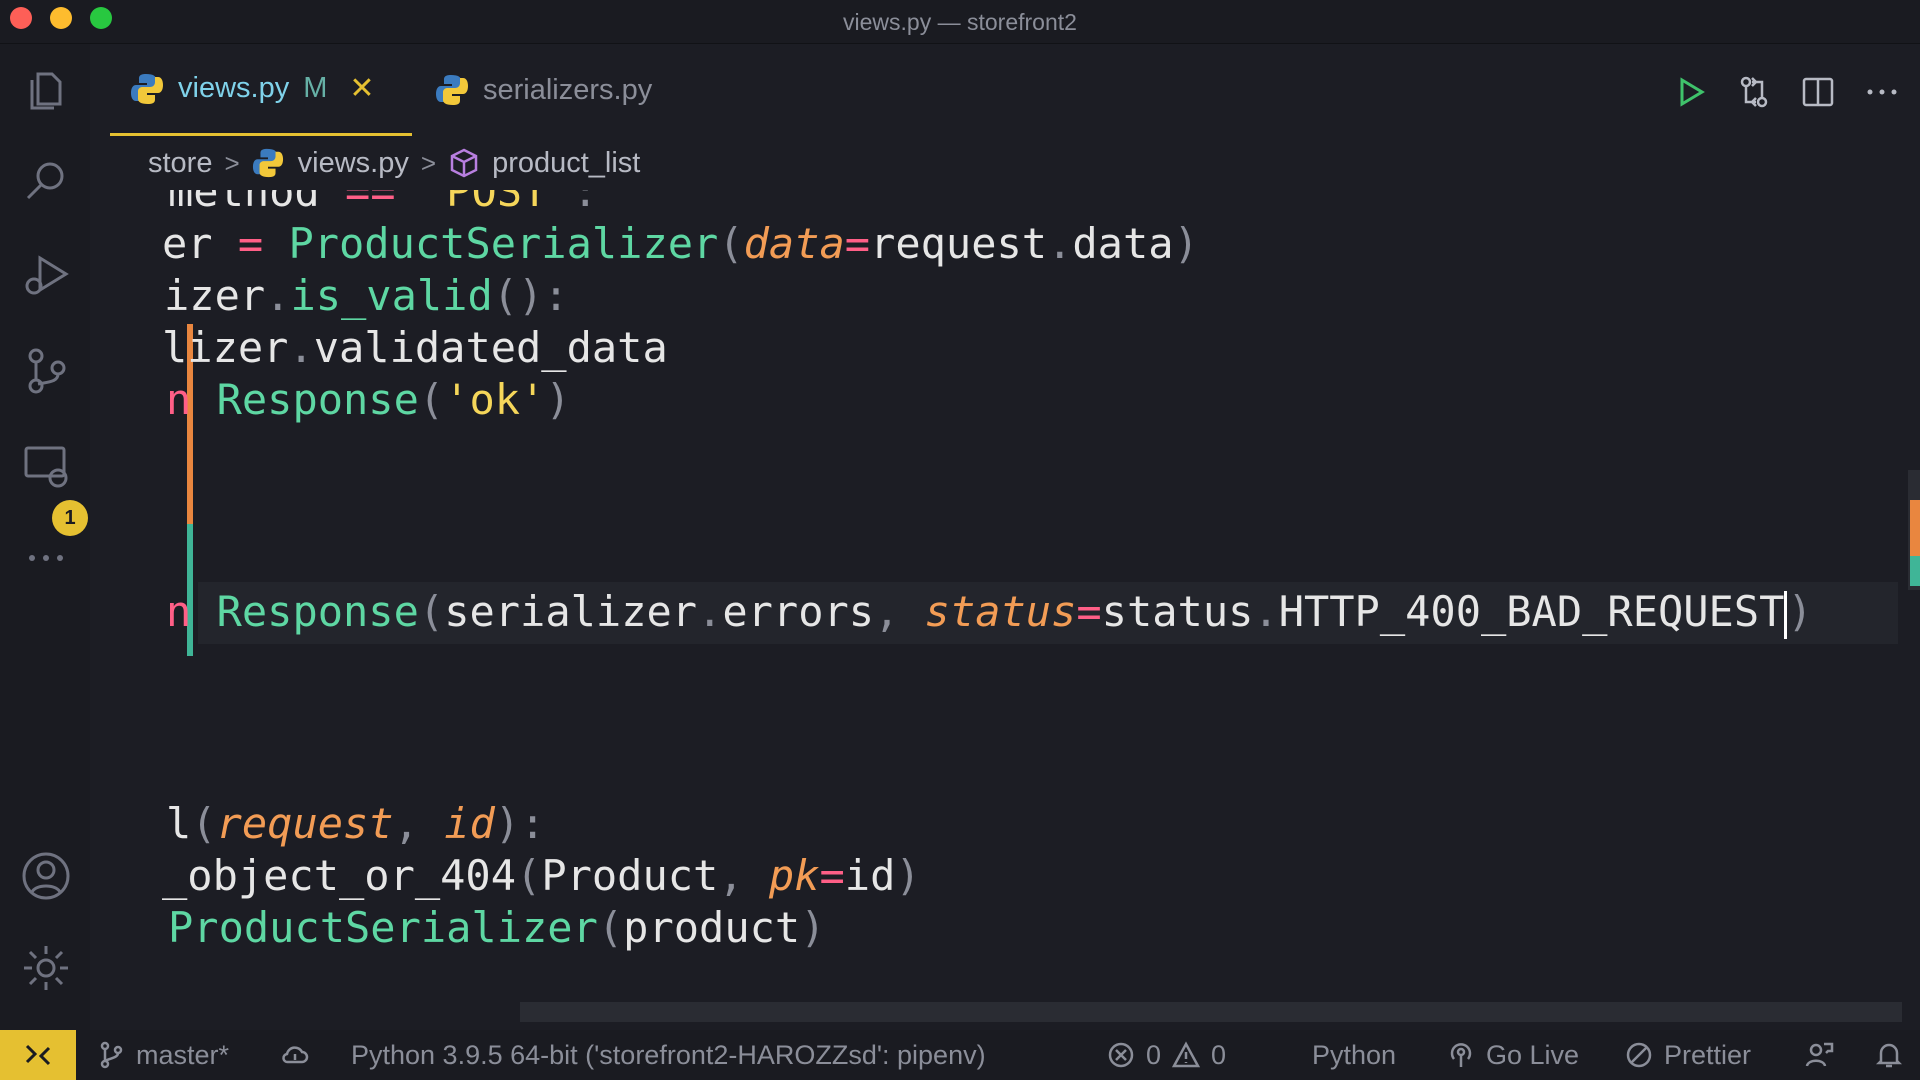 The image size is (1920, 1080). I want to click on tab-label: serializers.py, so click(568, 89).